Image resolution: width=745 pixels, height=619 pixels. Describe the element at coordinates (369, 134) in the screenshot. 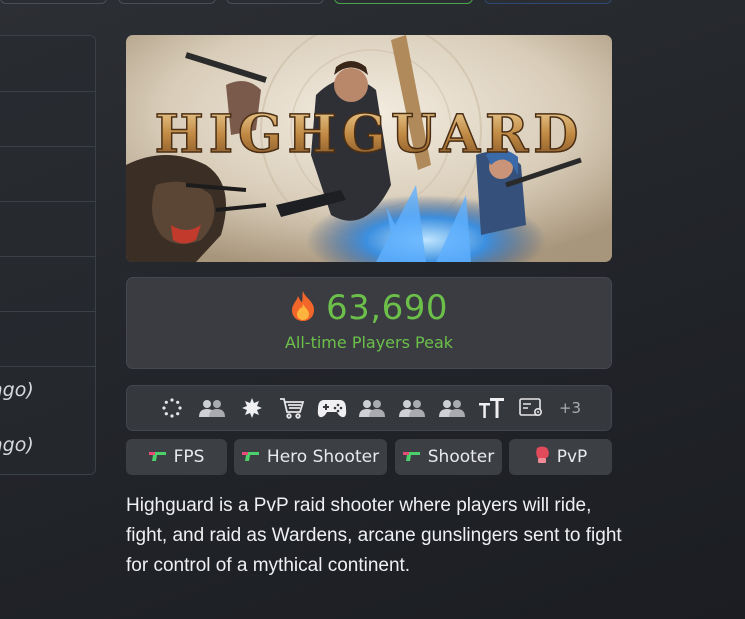

I see `hero-title-art: HIGHGUARD` at that location.